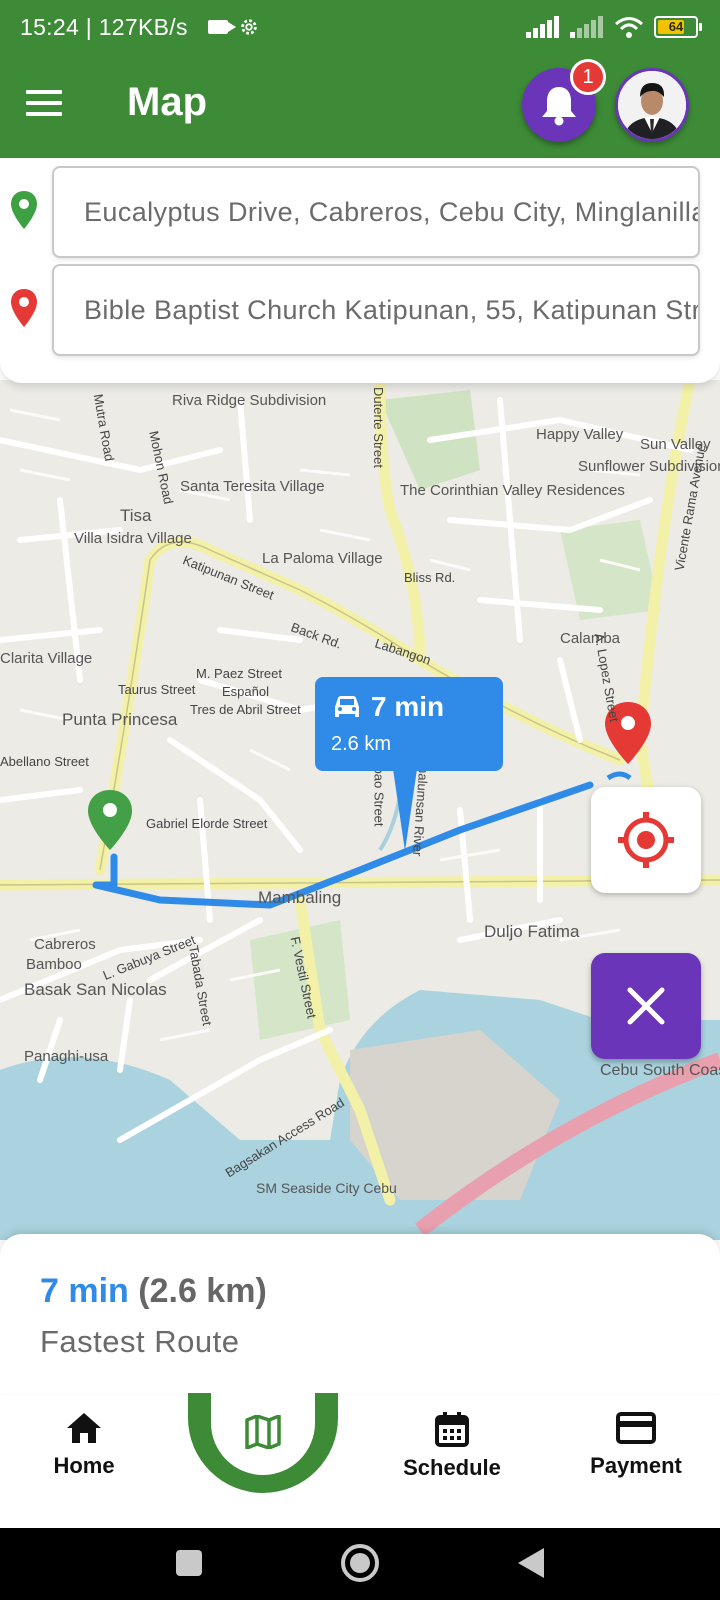  What do you see at coordinates (408, 706) in the screenshot?
I see `route-time: 7 min` at bounding box center [408, 706].